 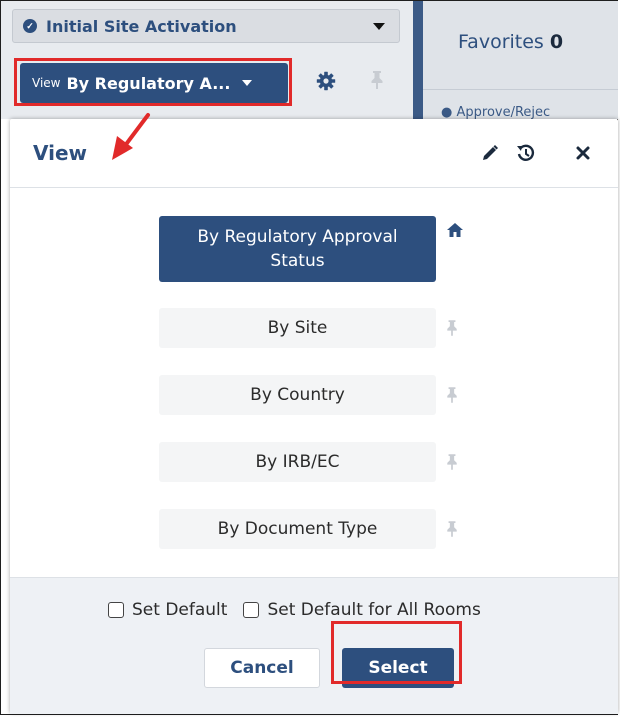 What do you see at coordinates (556, 42) in the screenshot?
I see `favorites-count: 0` at bounding box center [556, 42].